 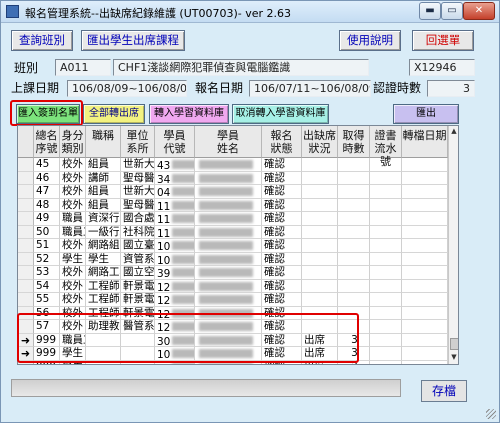 What do you see at coordinates (175, 178) in the screenshot?
I see `cell-id: 34` at bounding box center [175, 178].